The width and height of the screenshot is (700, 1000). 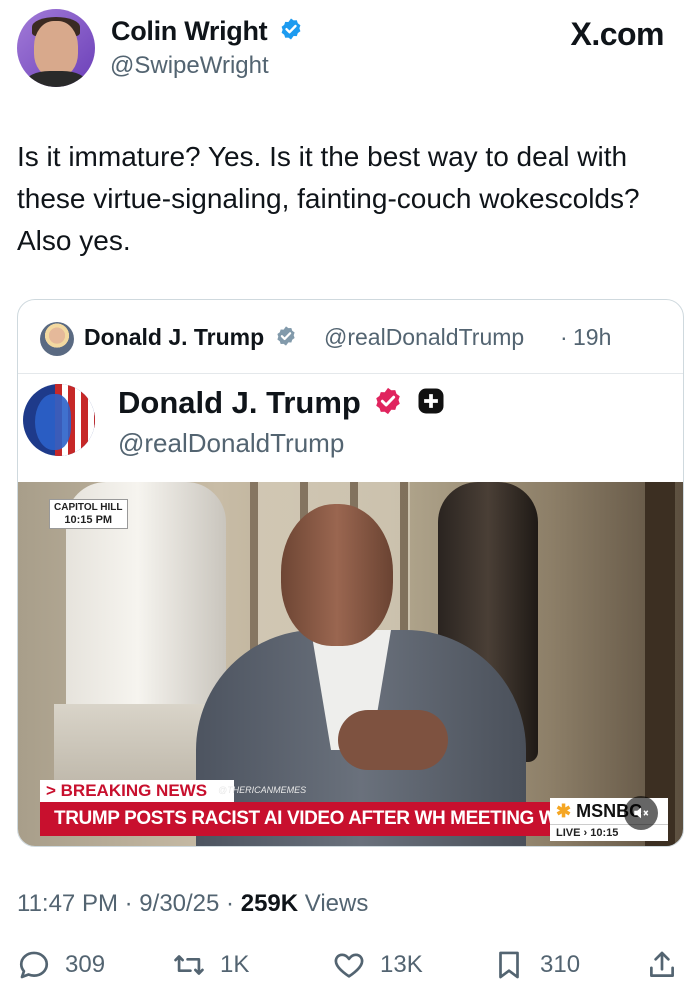 I want to click on location-tag-time: 10:15 PM, so click(x=88, y=521).